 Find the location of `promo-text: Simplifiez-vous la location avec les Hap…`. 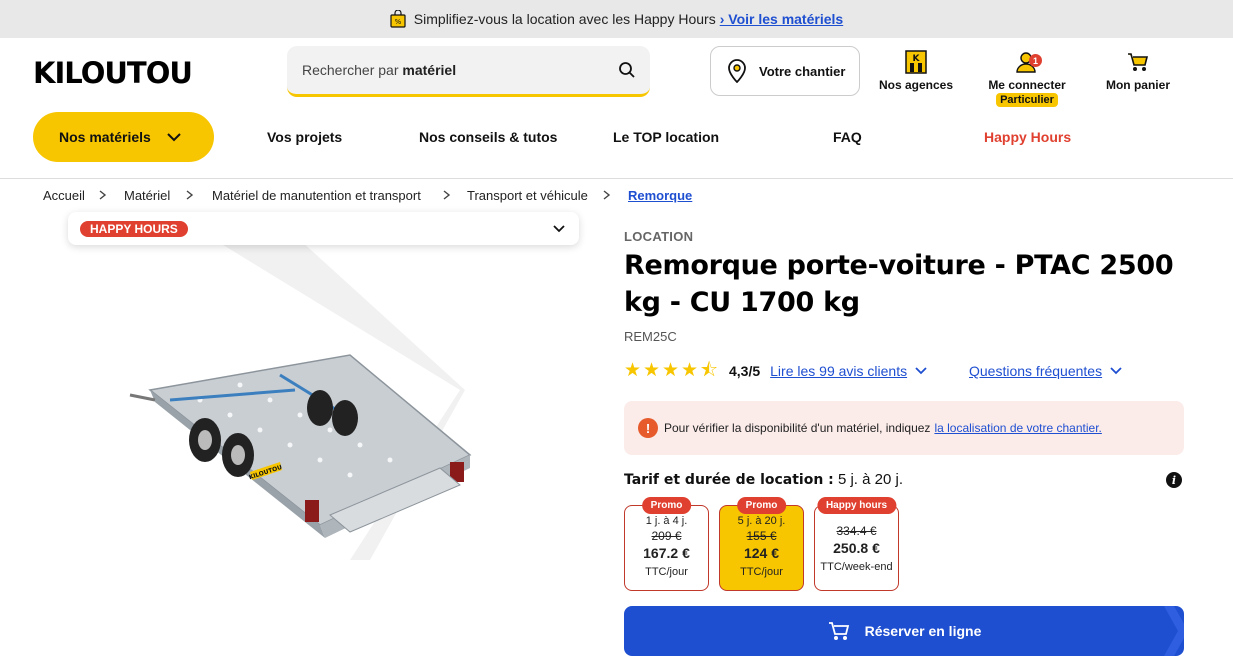

promo-text: Simplifiez-vous la location avec les Hap… is located at coordinates (564, 19).